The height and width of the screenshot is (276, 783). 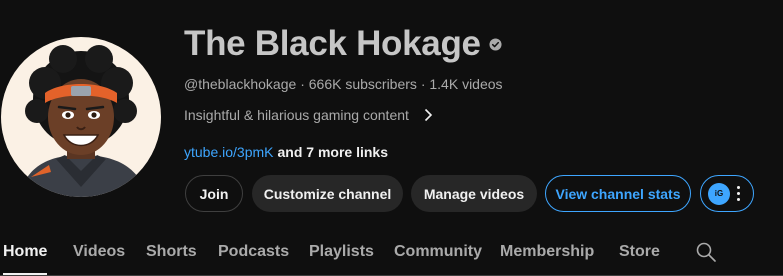 What do you see at coordinates (438, 252) in the screenshot?
I see `tab-community: Community` at bounding box center [438, 252].